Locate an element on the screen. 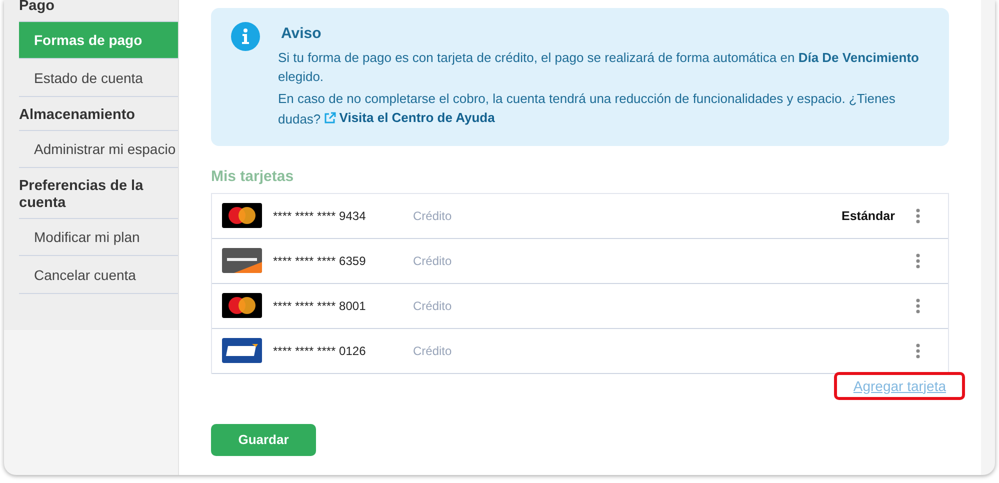  notice-title: Aviso is located at coordinates (301, 33).